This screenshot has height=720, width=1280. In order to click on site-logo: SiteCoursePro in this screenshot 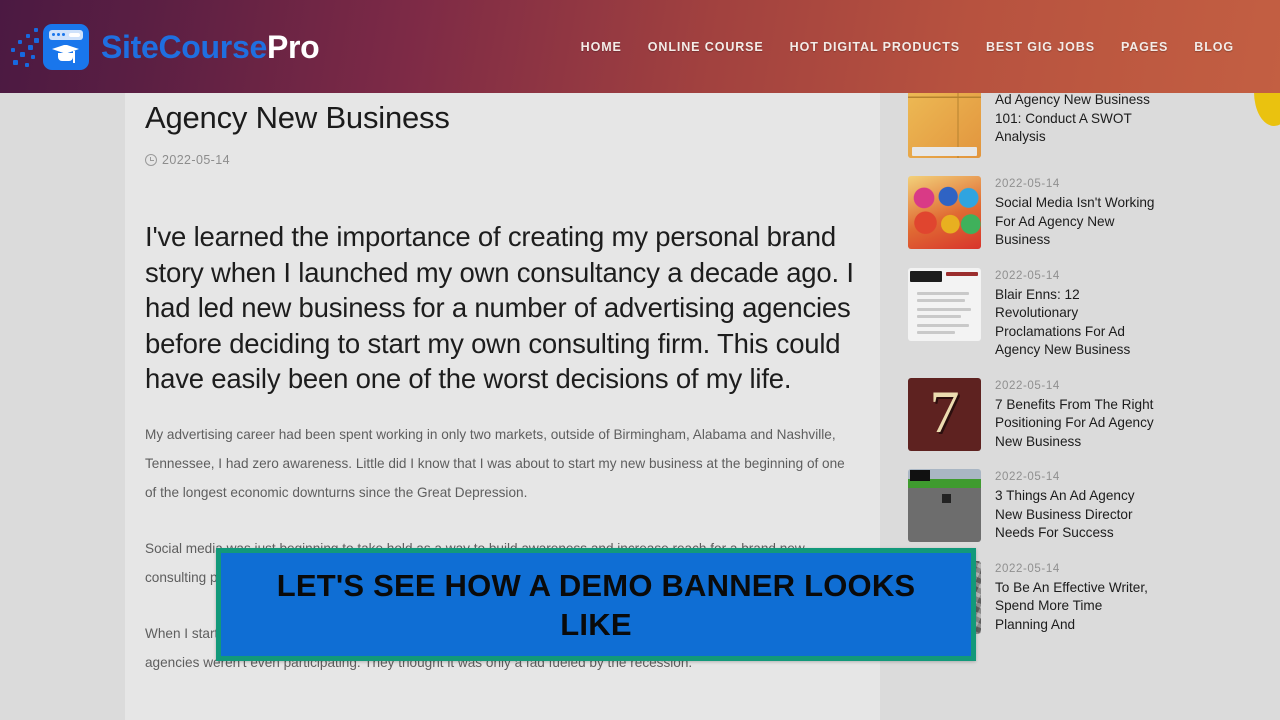, I will do `click(164, 46)`.